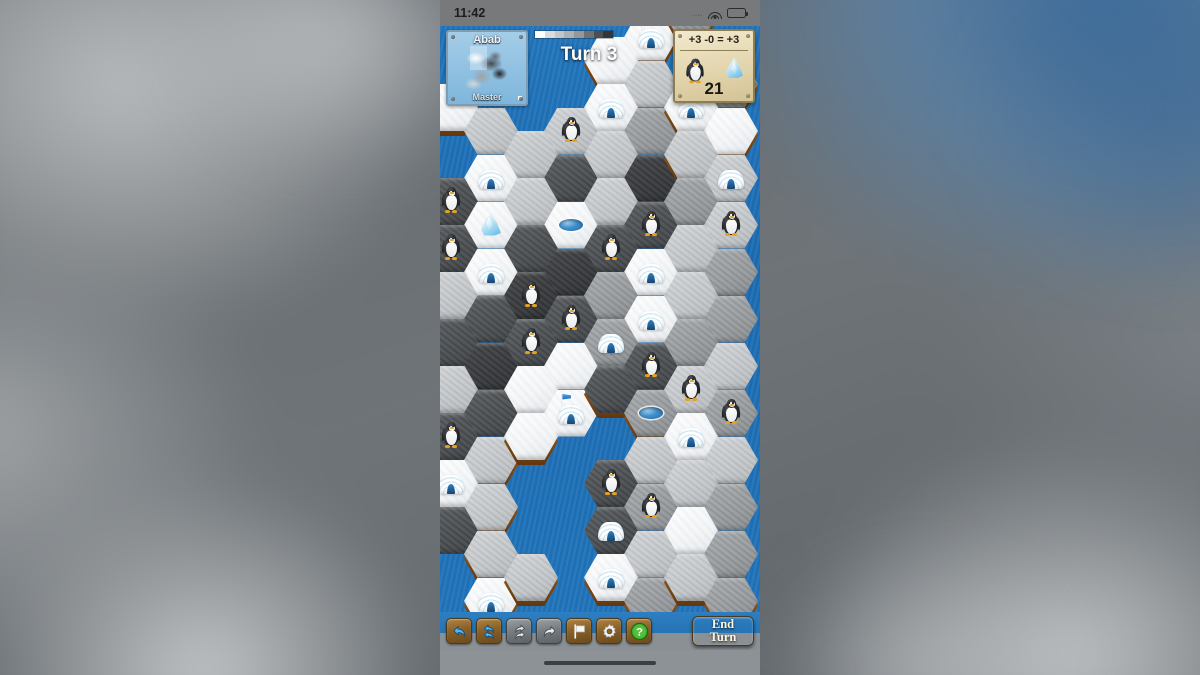  What do you see at coordinates (478, 58) in the screenshot?
I see `minimap-viewport-rect` at bounding box center [478, 58].